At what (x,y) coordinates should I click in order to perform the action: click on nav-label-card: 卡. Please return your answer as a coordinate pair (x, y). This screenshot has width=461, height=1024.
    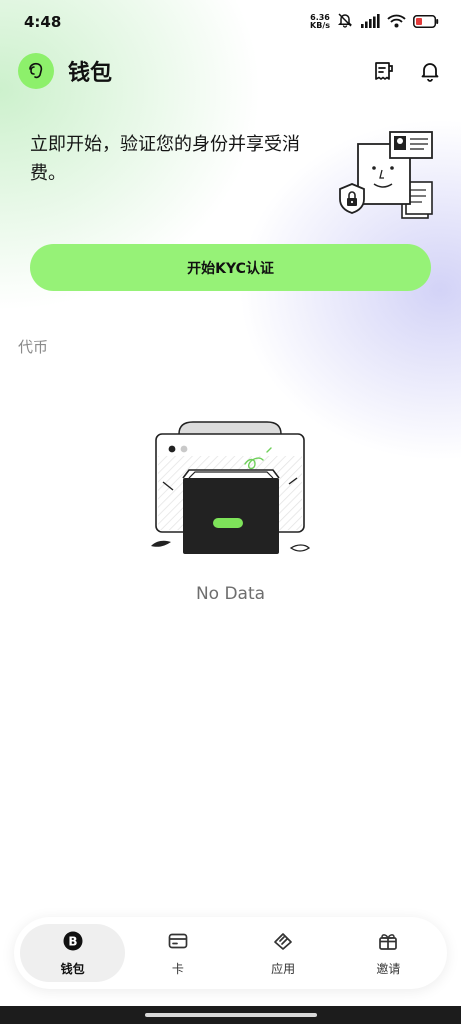
    Looking at the image, I should click on (177, 968).